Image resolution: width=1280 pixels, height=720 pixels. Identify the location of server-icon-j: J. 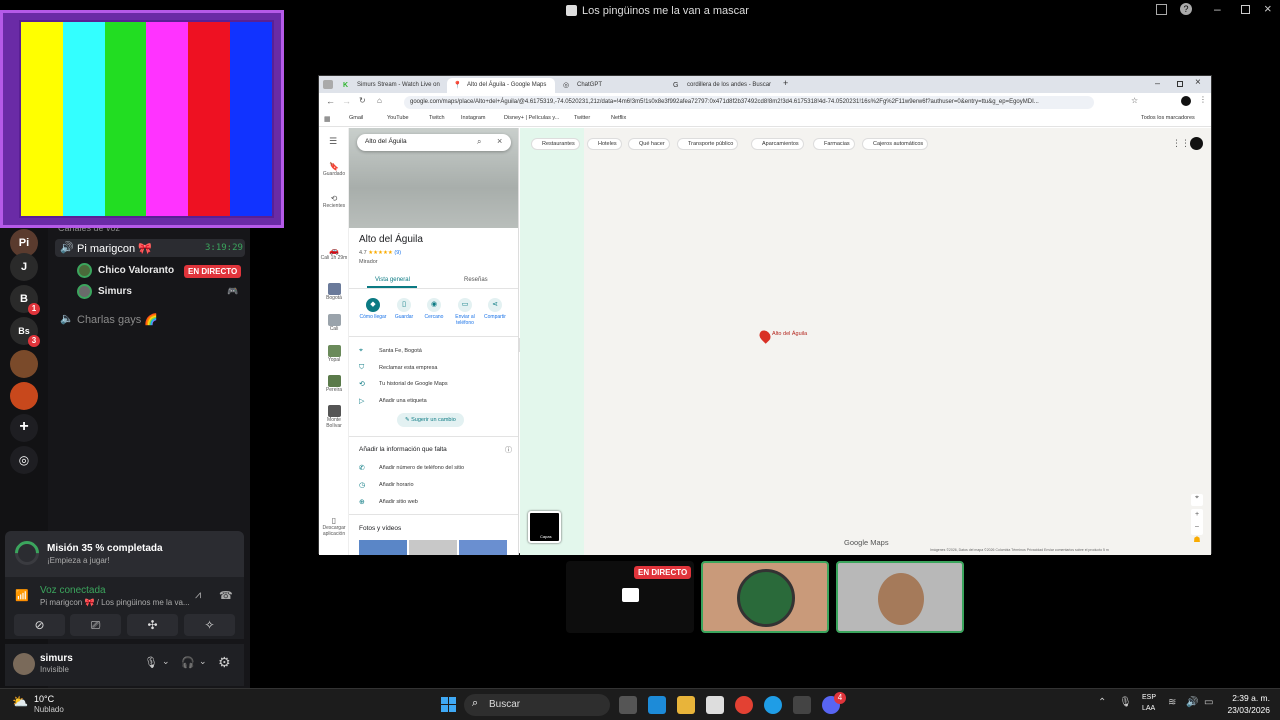
(24, 267).